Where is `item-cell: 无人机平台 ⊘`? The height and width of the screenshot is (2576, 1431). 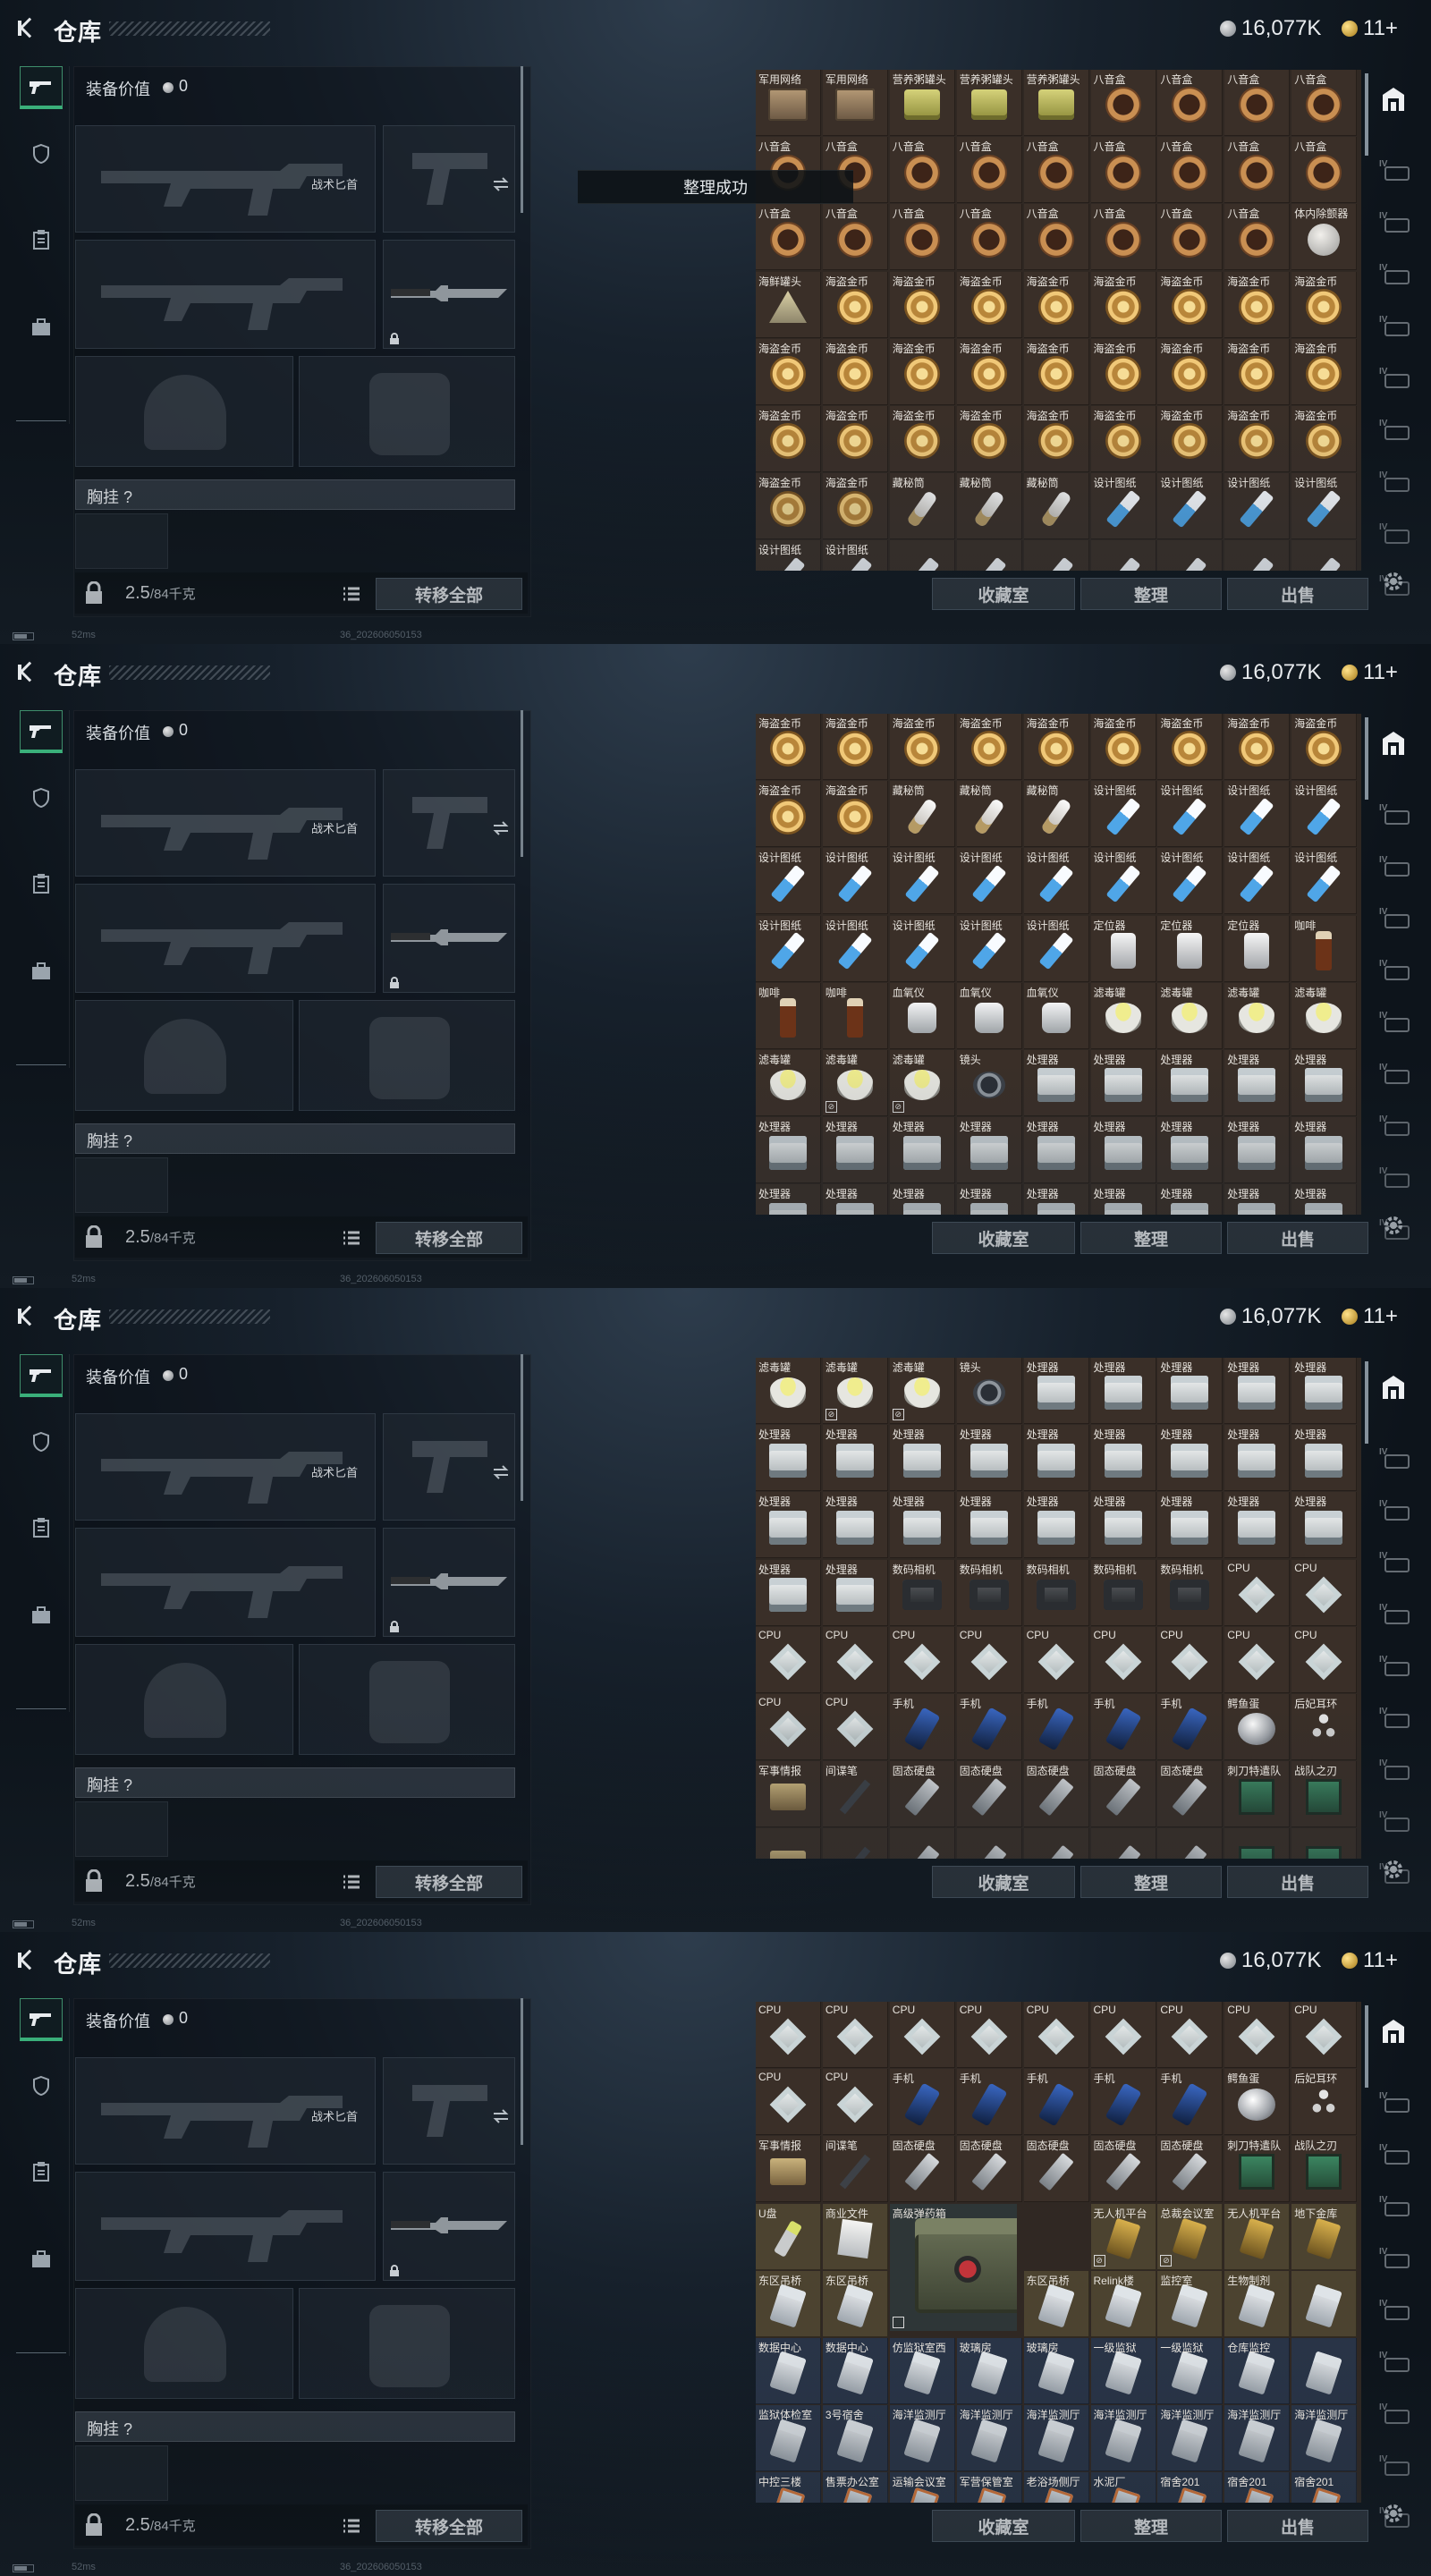 item-cell: 无人机平台 ⊘ is located at coordinates (1123, 2236).